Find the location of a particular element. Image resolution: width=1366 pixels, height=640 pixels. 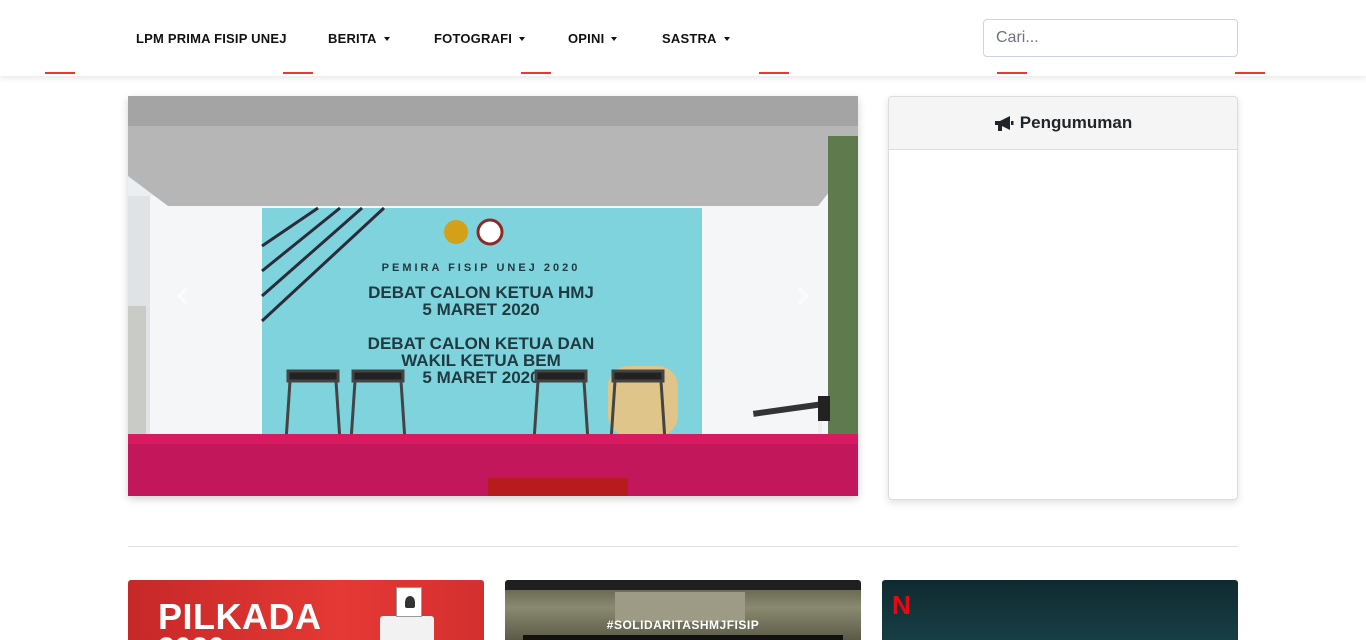

announcement-card-header: Pengumuman is located at coordinates (1063, 123).